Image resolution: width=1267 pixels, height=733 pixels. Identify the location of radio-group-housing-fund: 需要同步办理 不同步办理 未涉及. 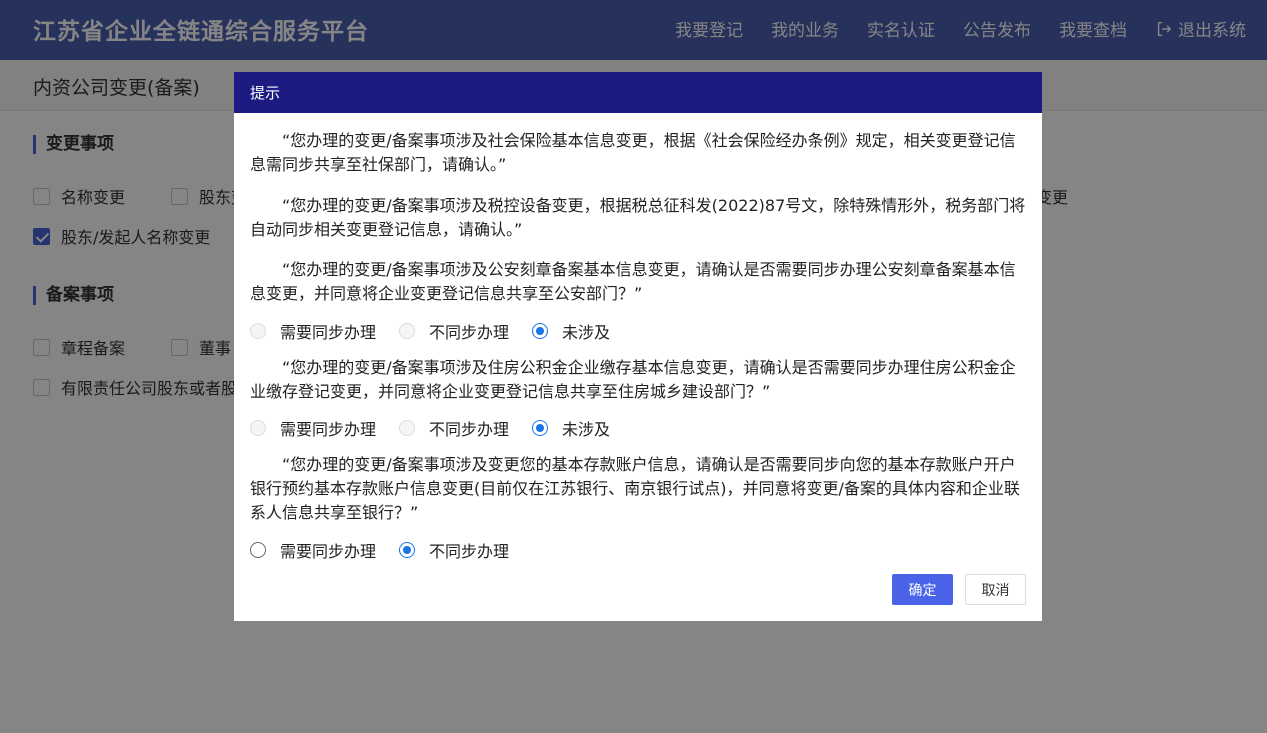
(441, 428).